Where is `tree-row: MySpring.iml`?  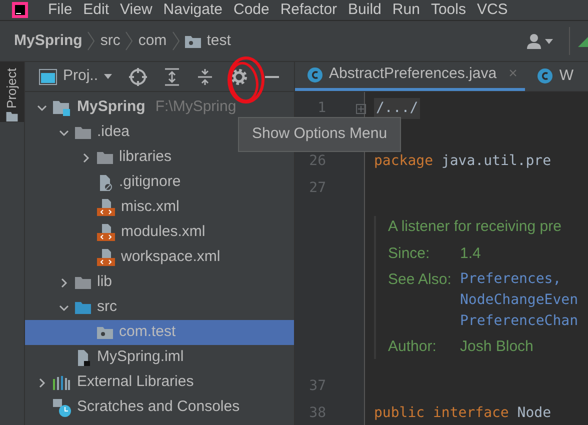
tree-row: MySpring.iml is located at coordinates (159, 357).